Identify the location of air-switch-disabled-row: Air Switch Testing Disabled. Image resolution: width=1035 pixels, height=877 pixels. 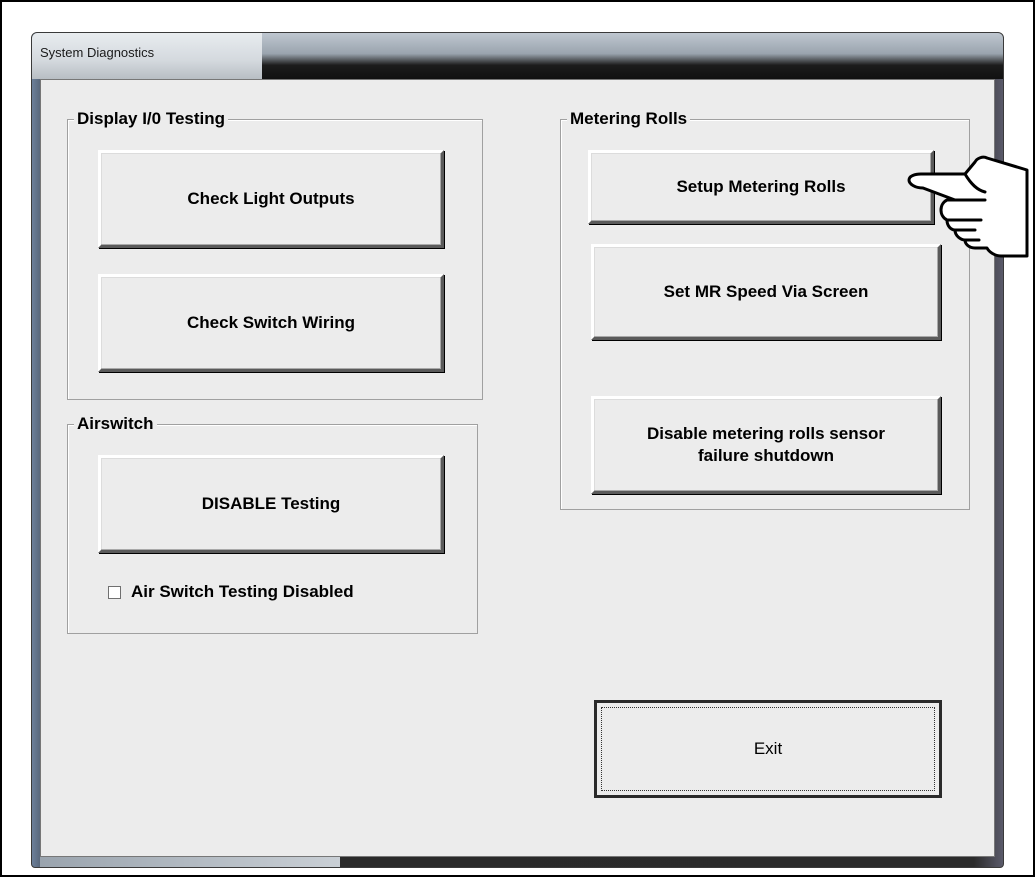
(231, 592).